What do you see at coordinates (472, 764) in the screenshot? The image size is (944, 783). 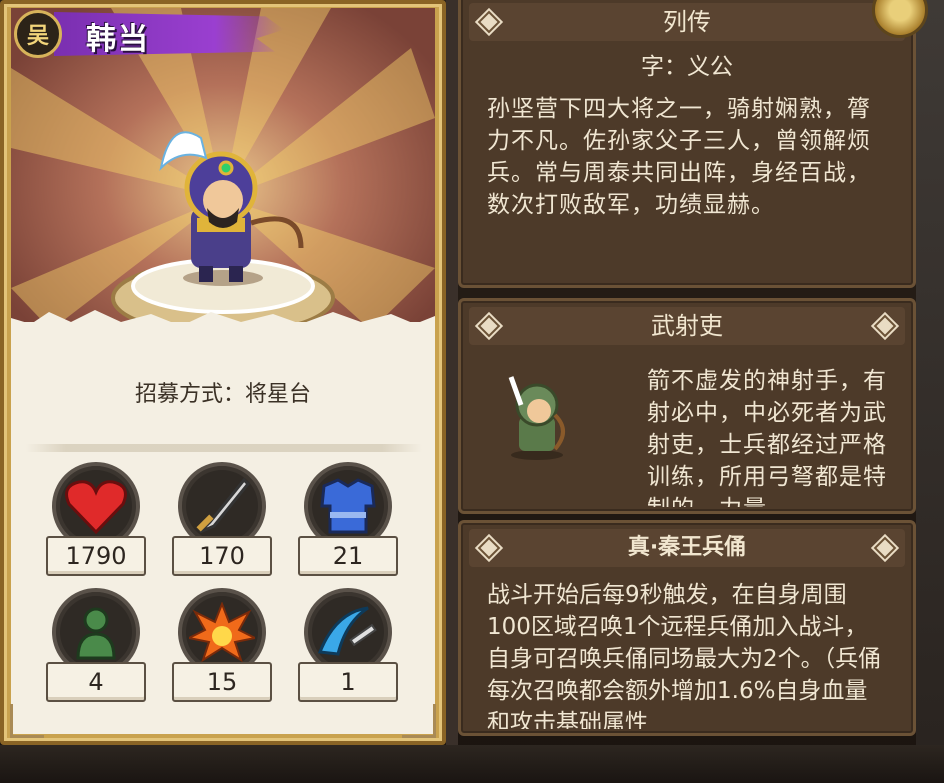 I see `bottom-bar` at bounding box center [472, 764].